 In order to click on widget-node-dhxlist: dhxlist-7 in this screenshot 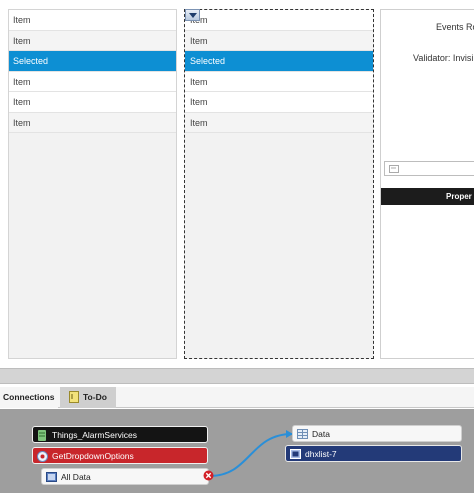, I will do `click(373, 453)`.